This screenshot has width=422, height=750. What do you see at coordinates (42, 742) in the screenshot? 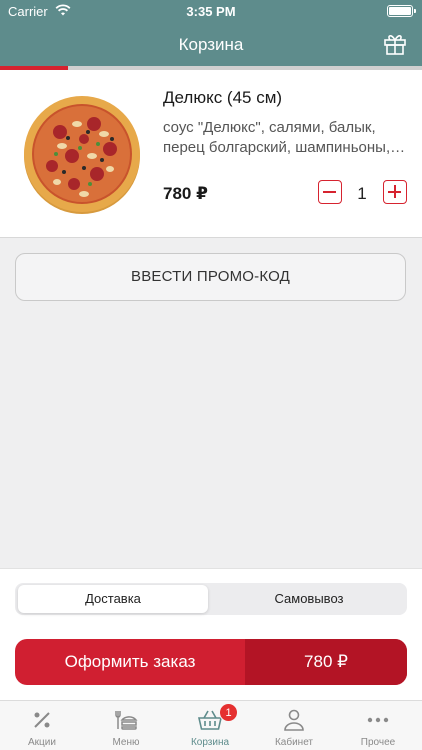
I see `tab-label: Акции` at bounding box center [42, 742].